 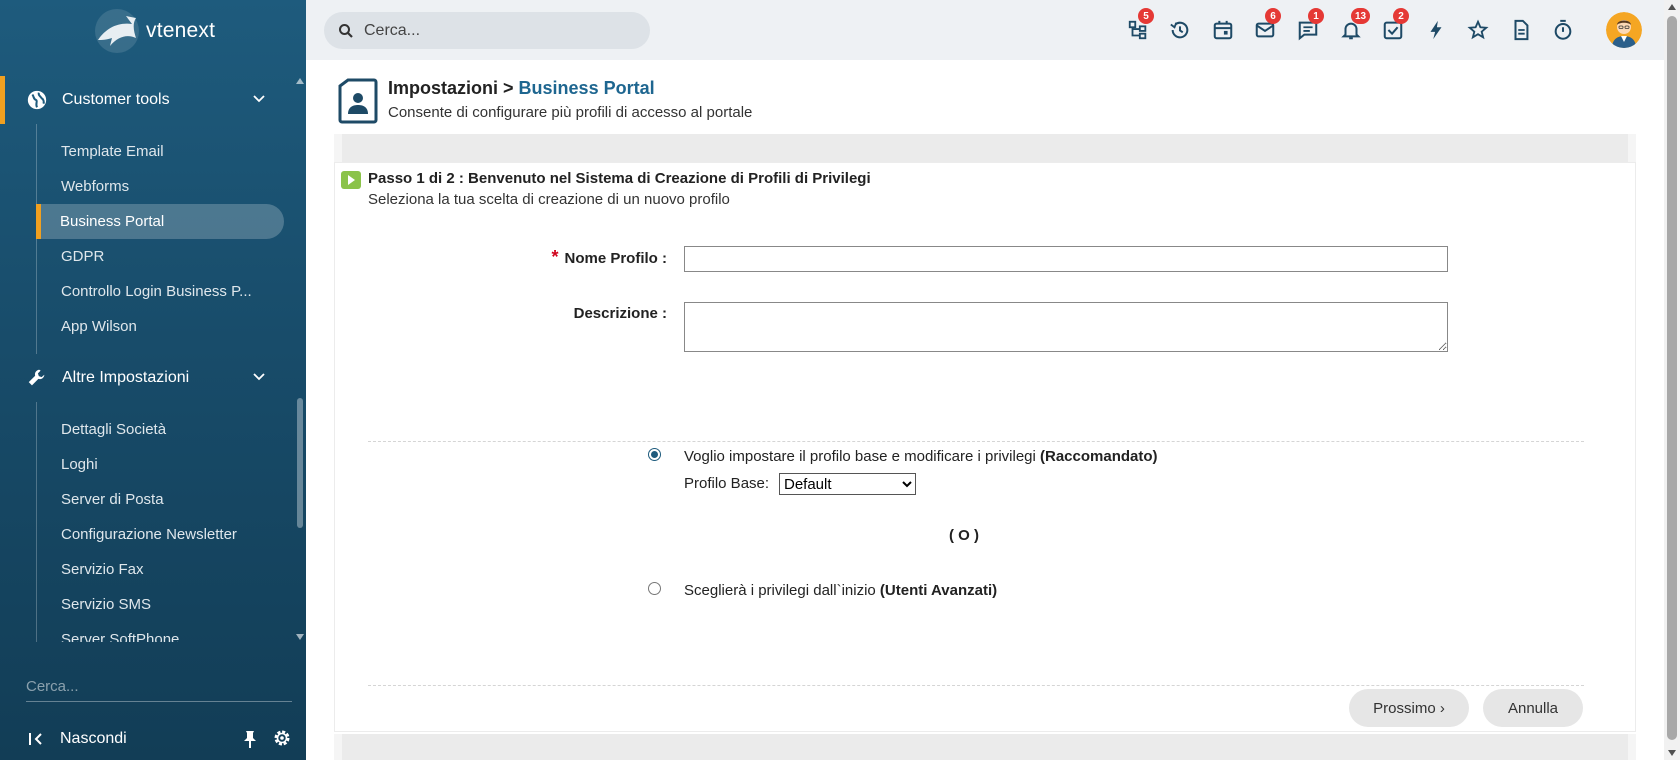 What do you see at coordinates (351, 180) in the screenshot?
I see `step-arrow-icon` at bounding box center [351, 180].